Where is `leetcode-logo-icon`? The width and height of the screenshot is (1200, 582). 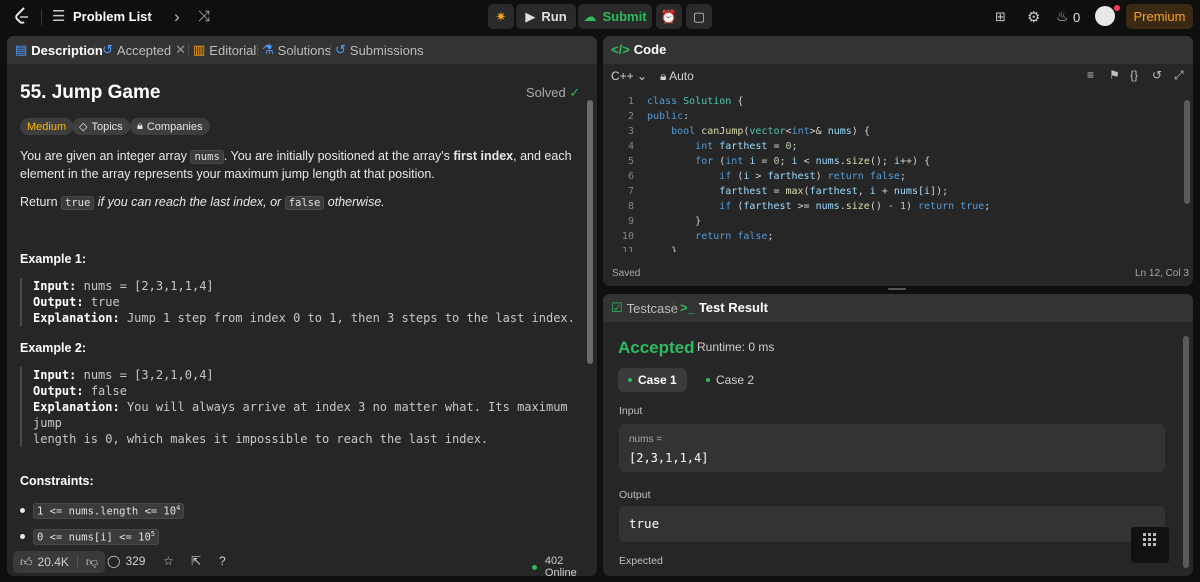 leetcode-logo-icon is located at coordinates (22, 16).